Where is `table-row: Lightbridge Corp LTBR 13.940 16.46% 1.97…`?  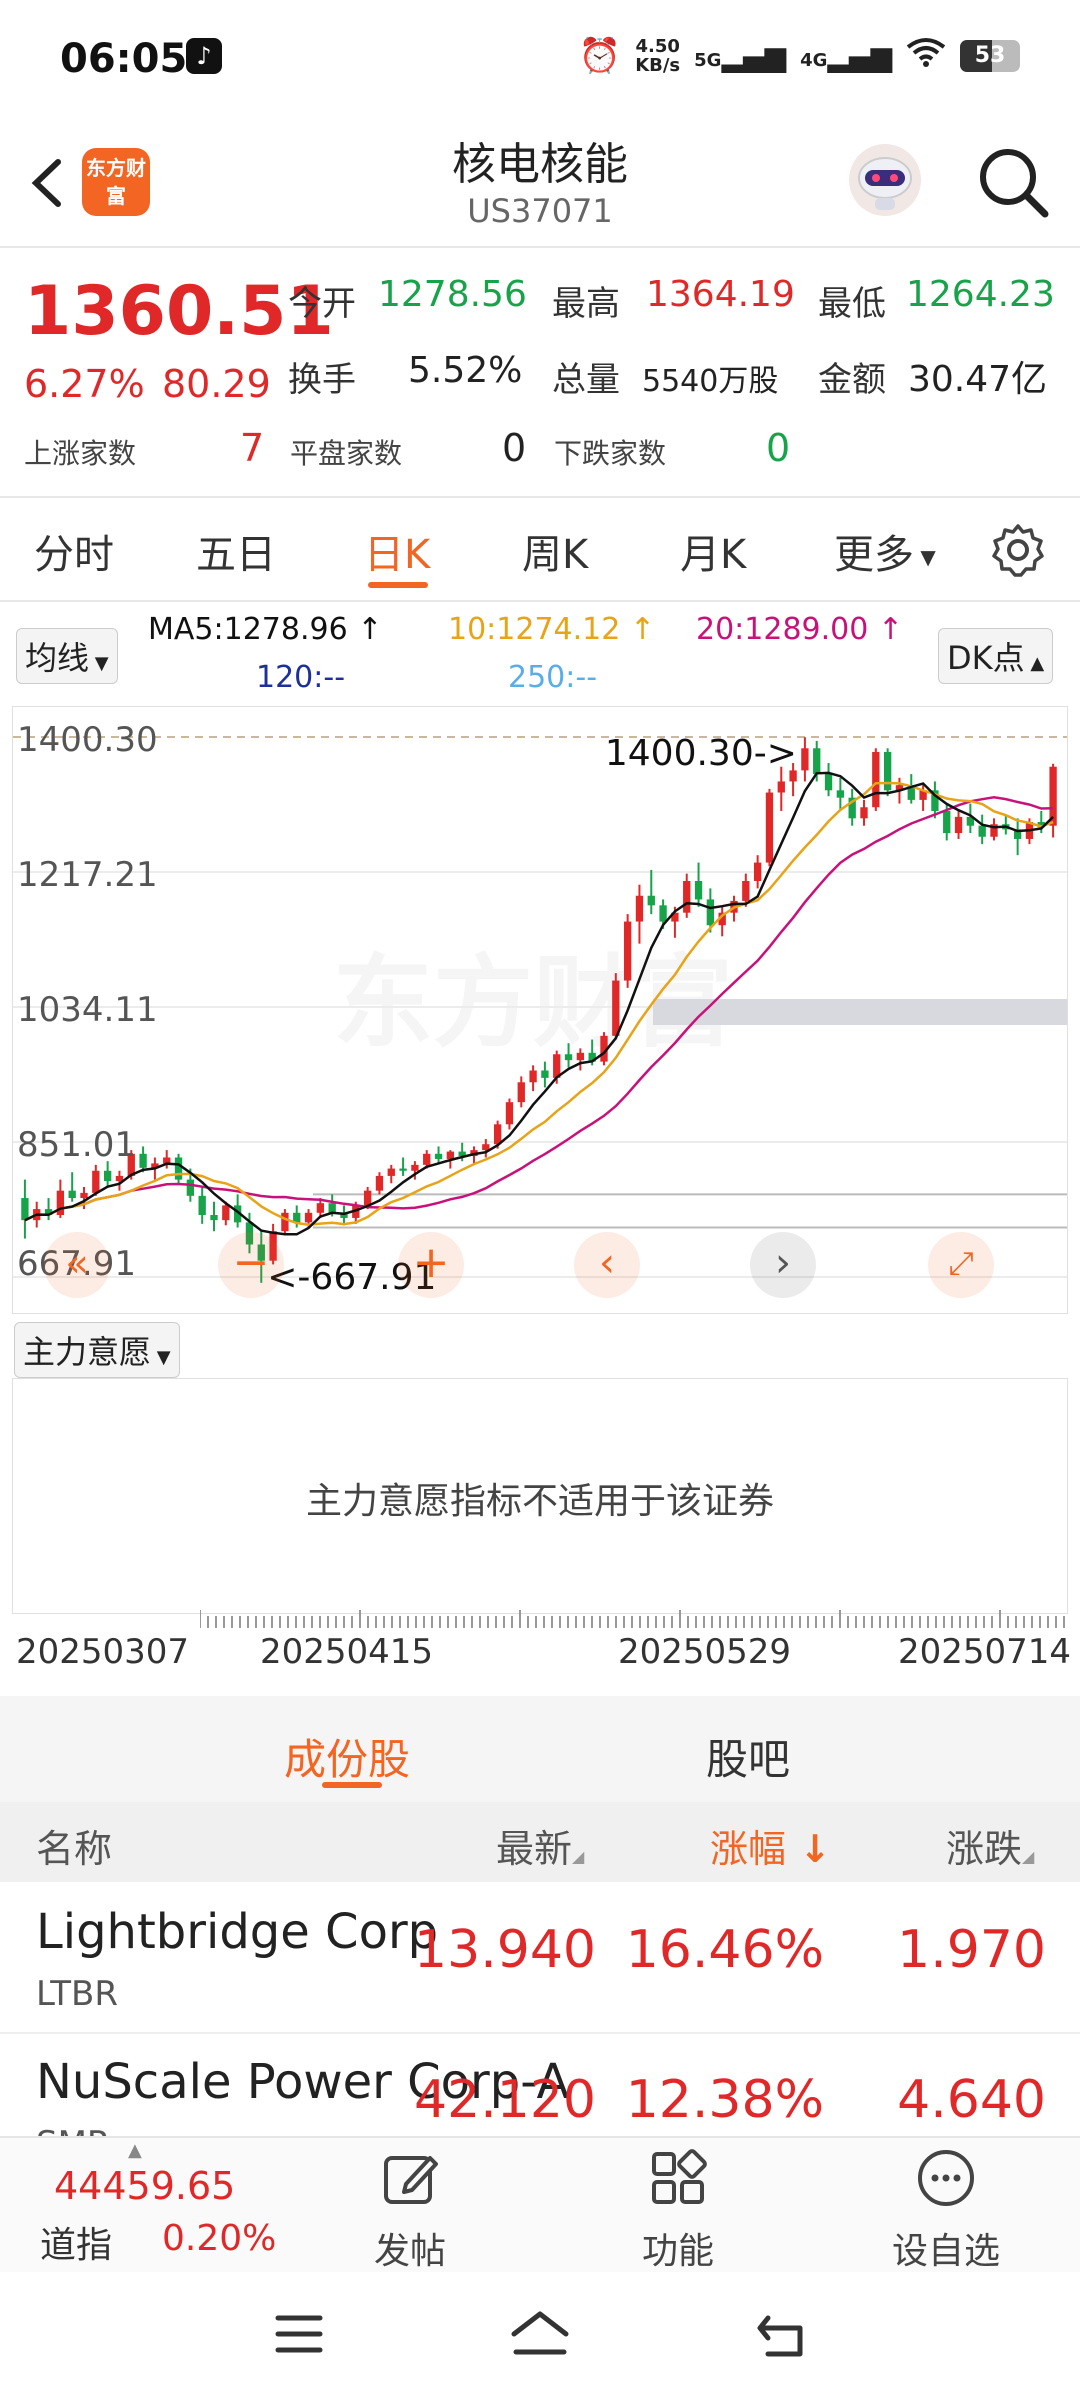 table-row: Lightbridge Corp LTBR 13.940 16.46% 1.97… is located at coordinates (540, 1959).